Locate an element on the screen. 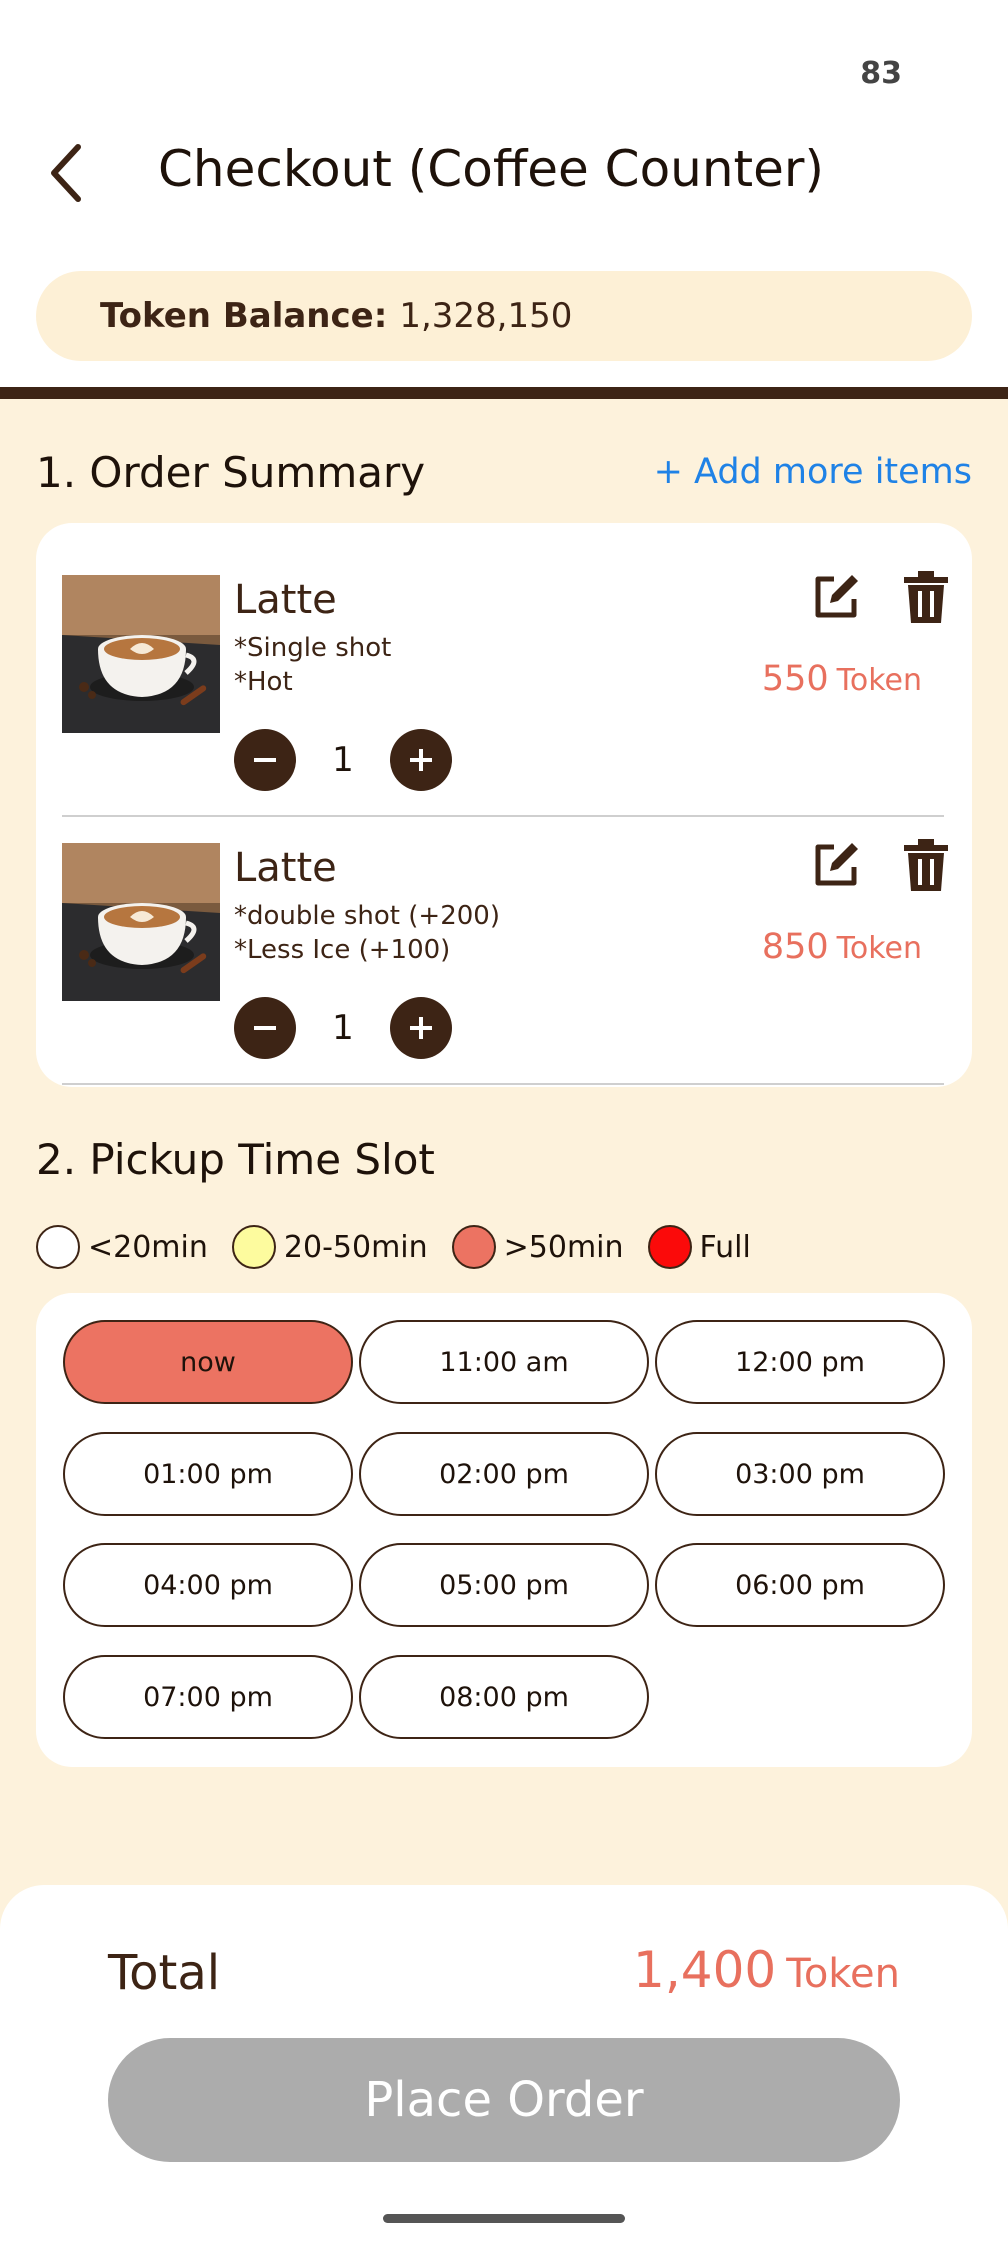 This screenshot has height=2244, width=1008. page-title: Checkout (Coffee Counter) is located at coordinates (491, 169).